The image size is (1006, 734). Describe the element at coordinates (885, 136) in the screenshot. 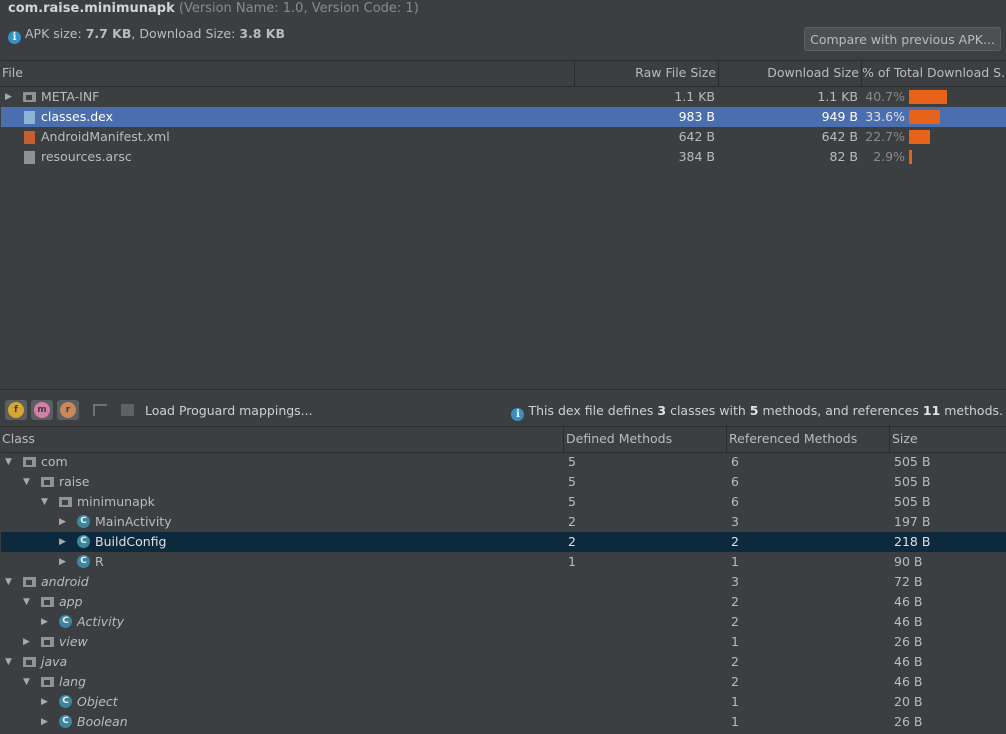

I see `percent-value: 22.7%` at that location.